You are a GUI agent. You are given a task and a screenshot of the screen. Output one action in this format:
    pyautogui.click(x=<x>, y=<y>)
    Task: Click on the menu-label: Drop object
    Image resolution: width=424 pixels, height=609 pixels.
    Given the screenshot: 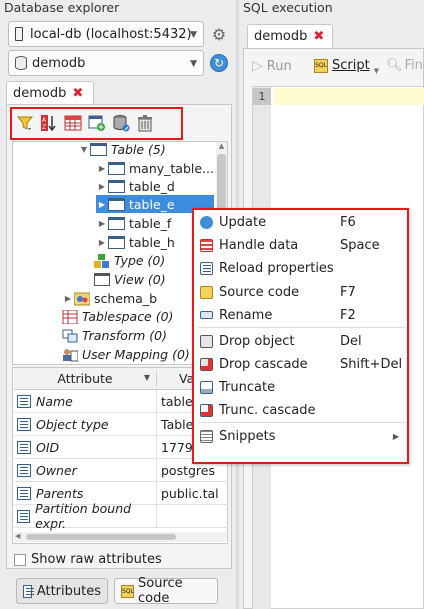 What is the action you would take?
    pyautogui.click(x=257, y=341)
    